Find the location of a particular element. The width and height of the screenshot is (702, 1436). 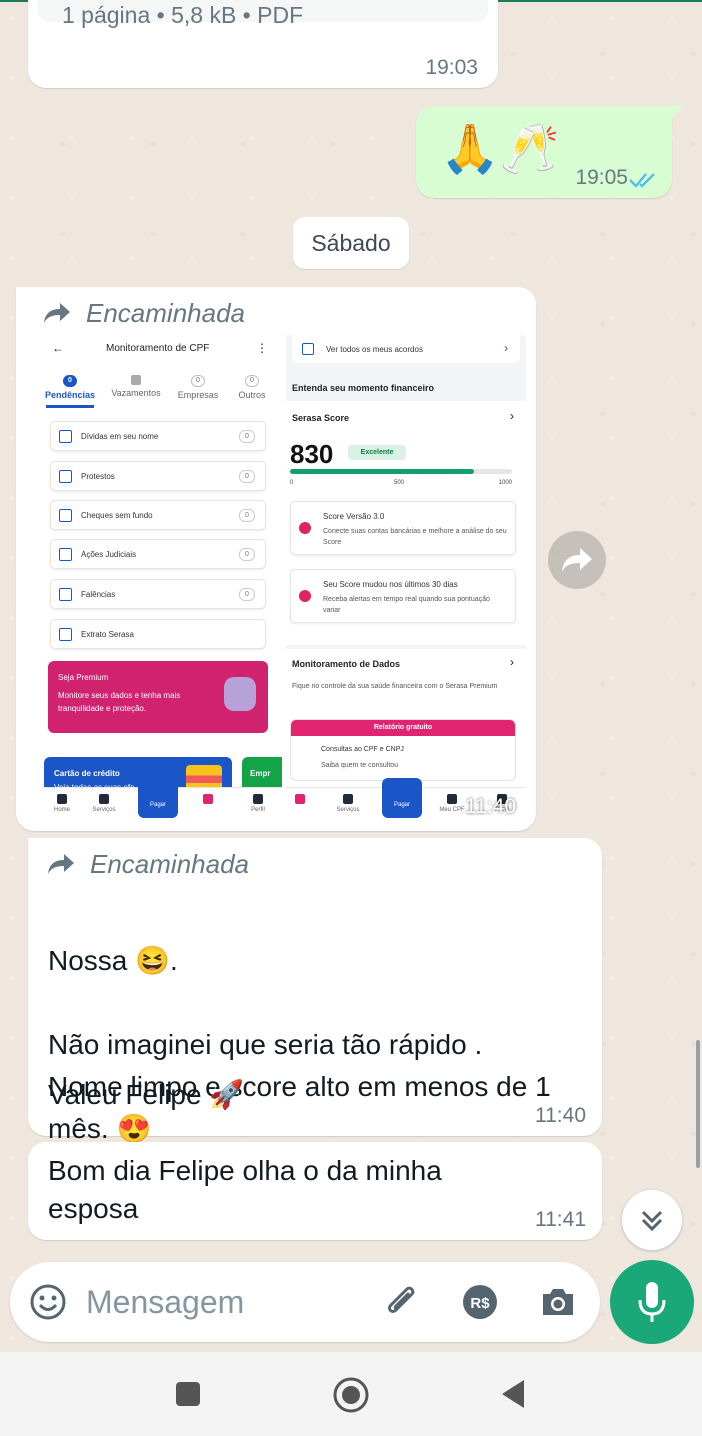

system-navigation-bar is located at coordinates (351, 1394).